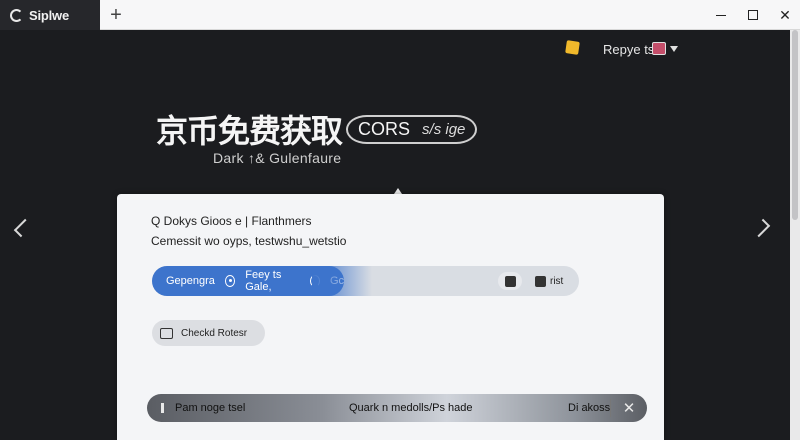  What do you see at coordinates (795, 125) in the screenshot?
I see `scrollbar-thumb` at bounding box center [795, 125].